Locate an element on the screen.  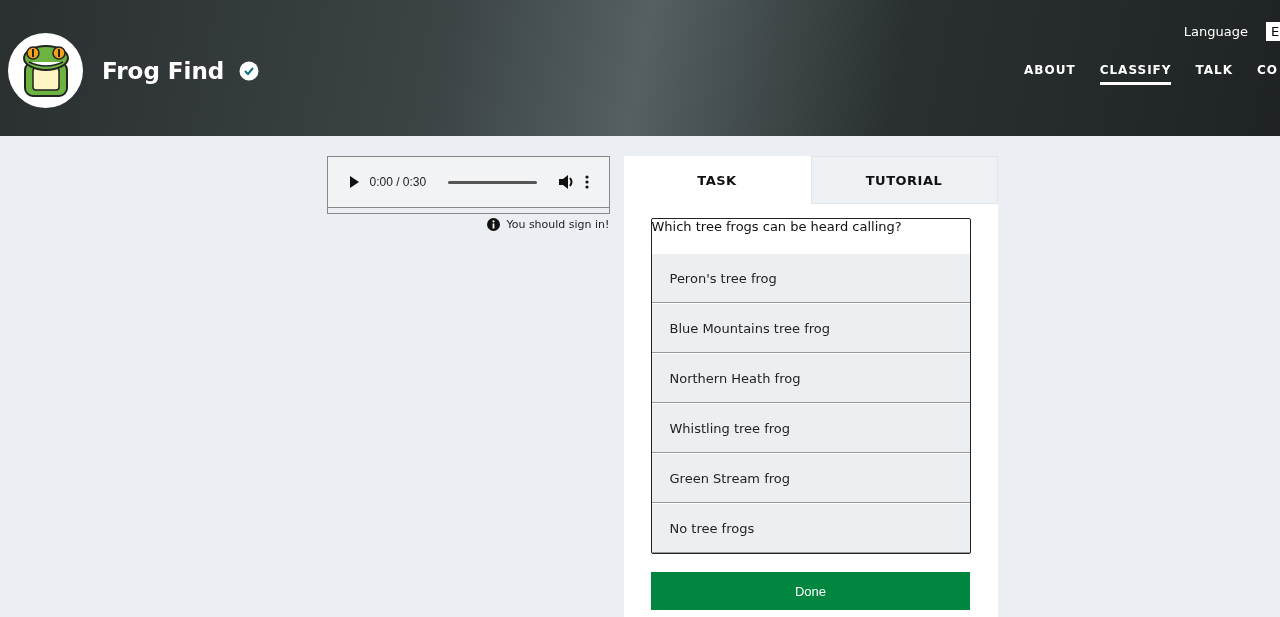
audio-seek-bar is located at coordinates (492, 182).